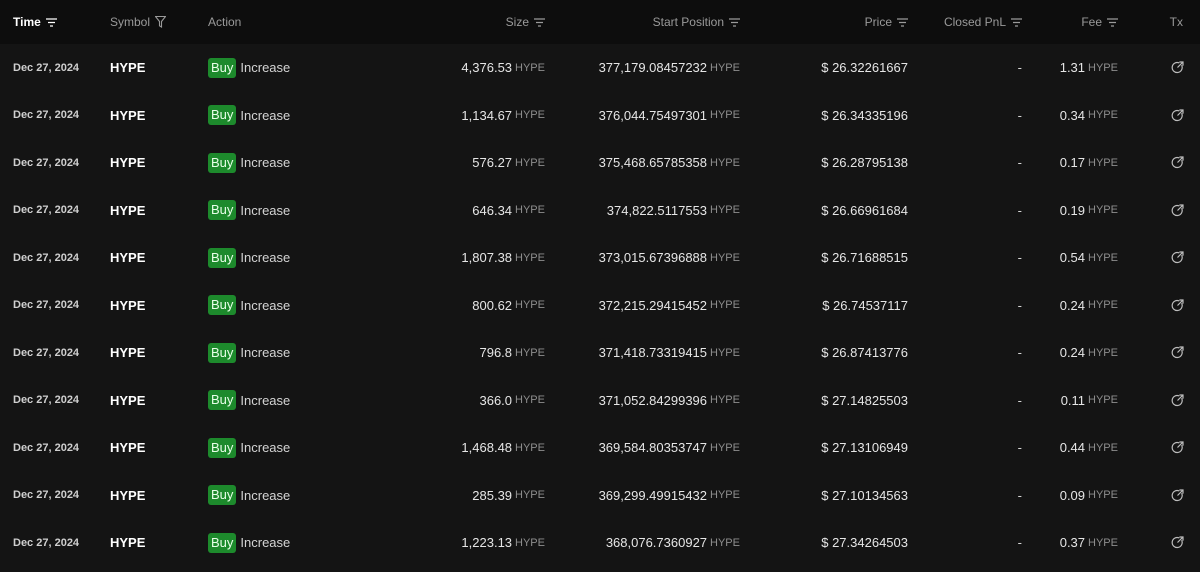 This screenshot has width=1200, height=572. What do you see at coordinates (669, 68) in the screenshot?
I see `row-start-position: 377,179.08457232 HYPE` at bounding box center [669, 68].